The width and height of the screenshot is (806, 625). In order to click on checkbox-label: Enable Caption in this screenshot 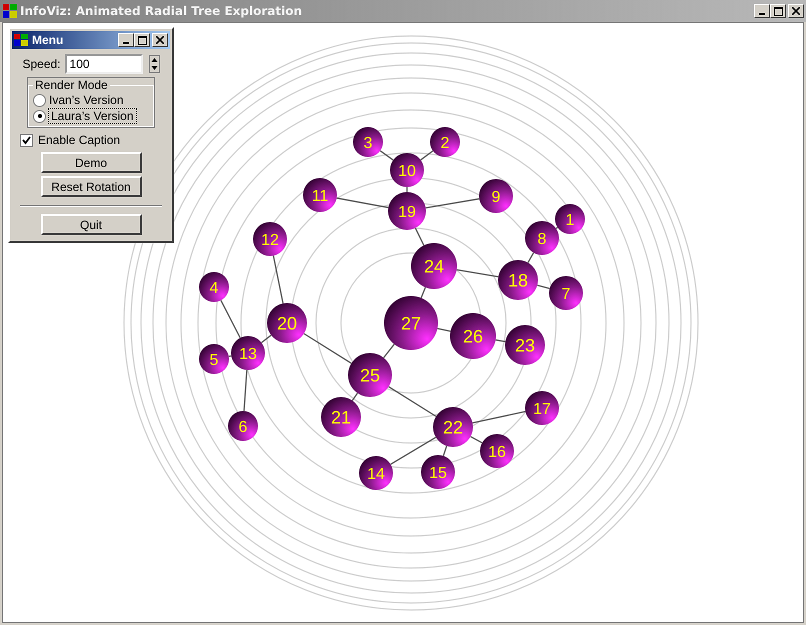, I will do `click(79, 140)`.